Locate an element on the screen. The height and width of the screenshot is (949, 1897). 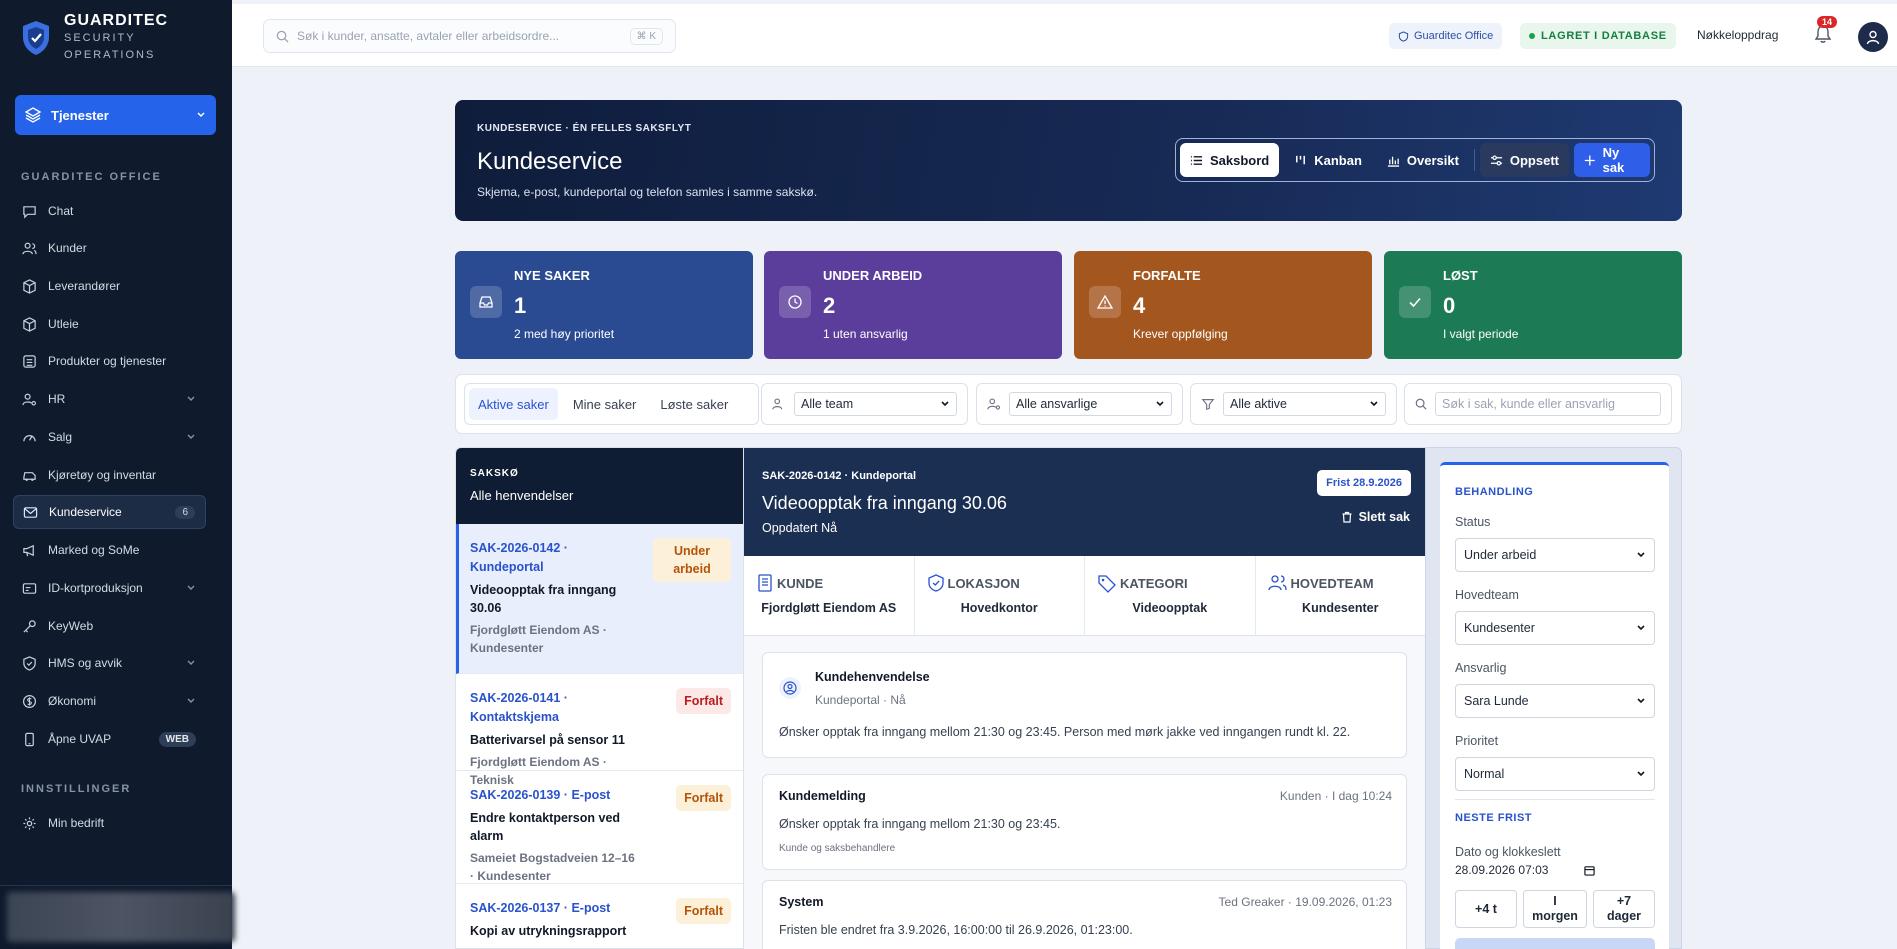
stat-card-new: NYE SAKER 1 2 med høy prioritet is located at coordinates (604, 305).